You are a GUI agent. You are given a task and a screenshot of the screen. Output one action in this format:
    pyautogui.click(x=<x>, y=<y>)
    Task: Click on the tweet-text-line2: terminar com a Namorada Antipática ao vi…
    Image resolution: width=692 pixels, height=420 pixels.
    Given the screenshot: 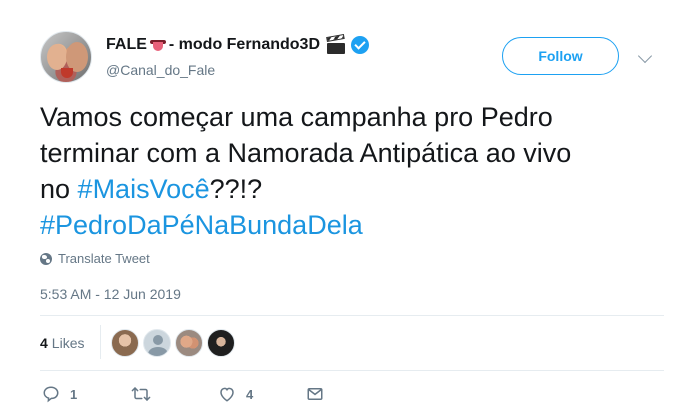 What is the action you would take?
    pyautogui.click(x=306, y=153)
    